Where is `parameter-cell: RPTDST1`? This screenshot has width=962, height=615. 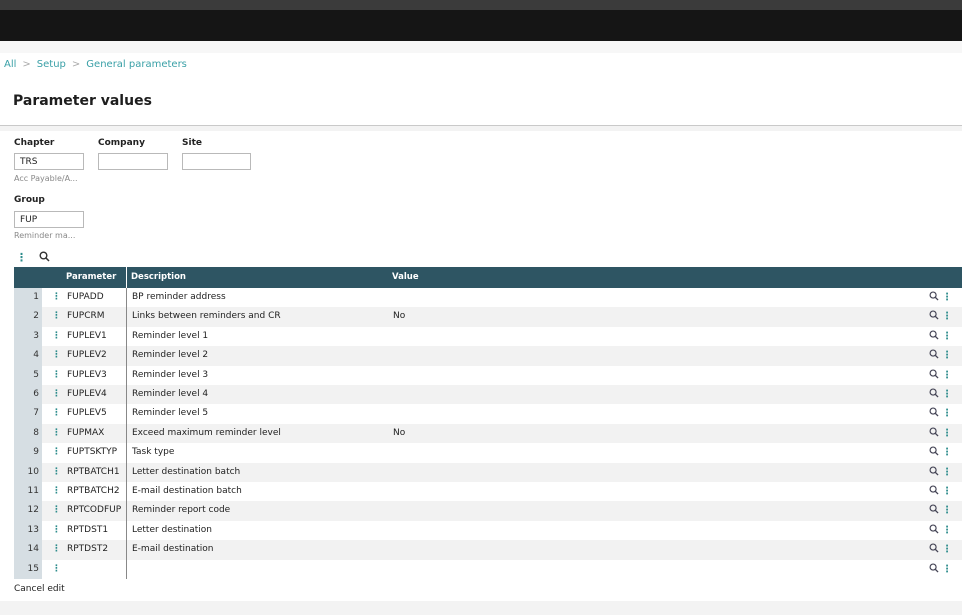
parameter-cell: RPTDST1 is located at coordinates (87, 530).